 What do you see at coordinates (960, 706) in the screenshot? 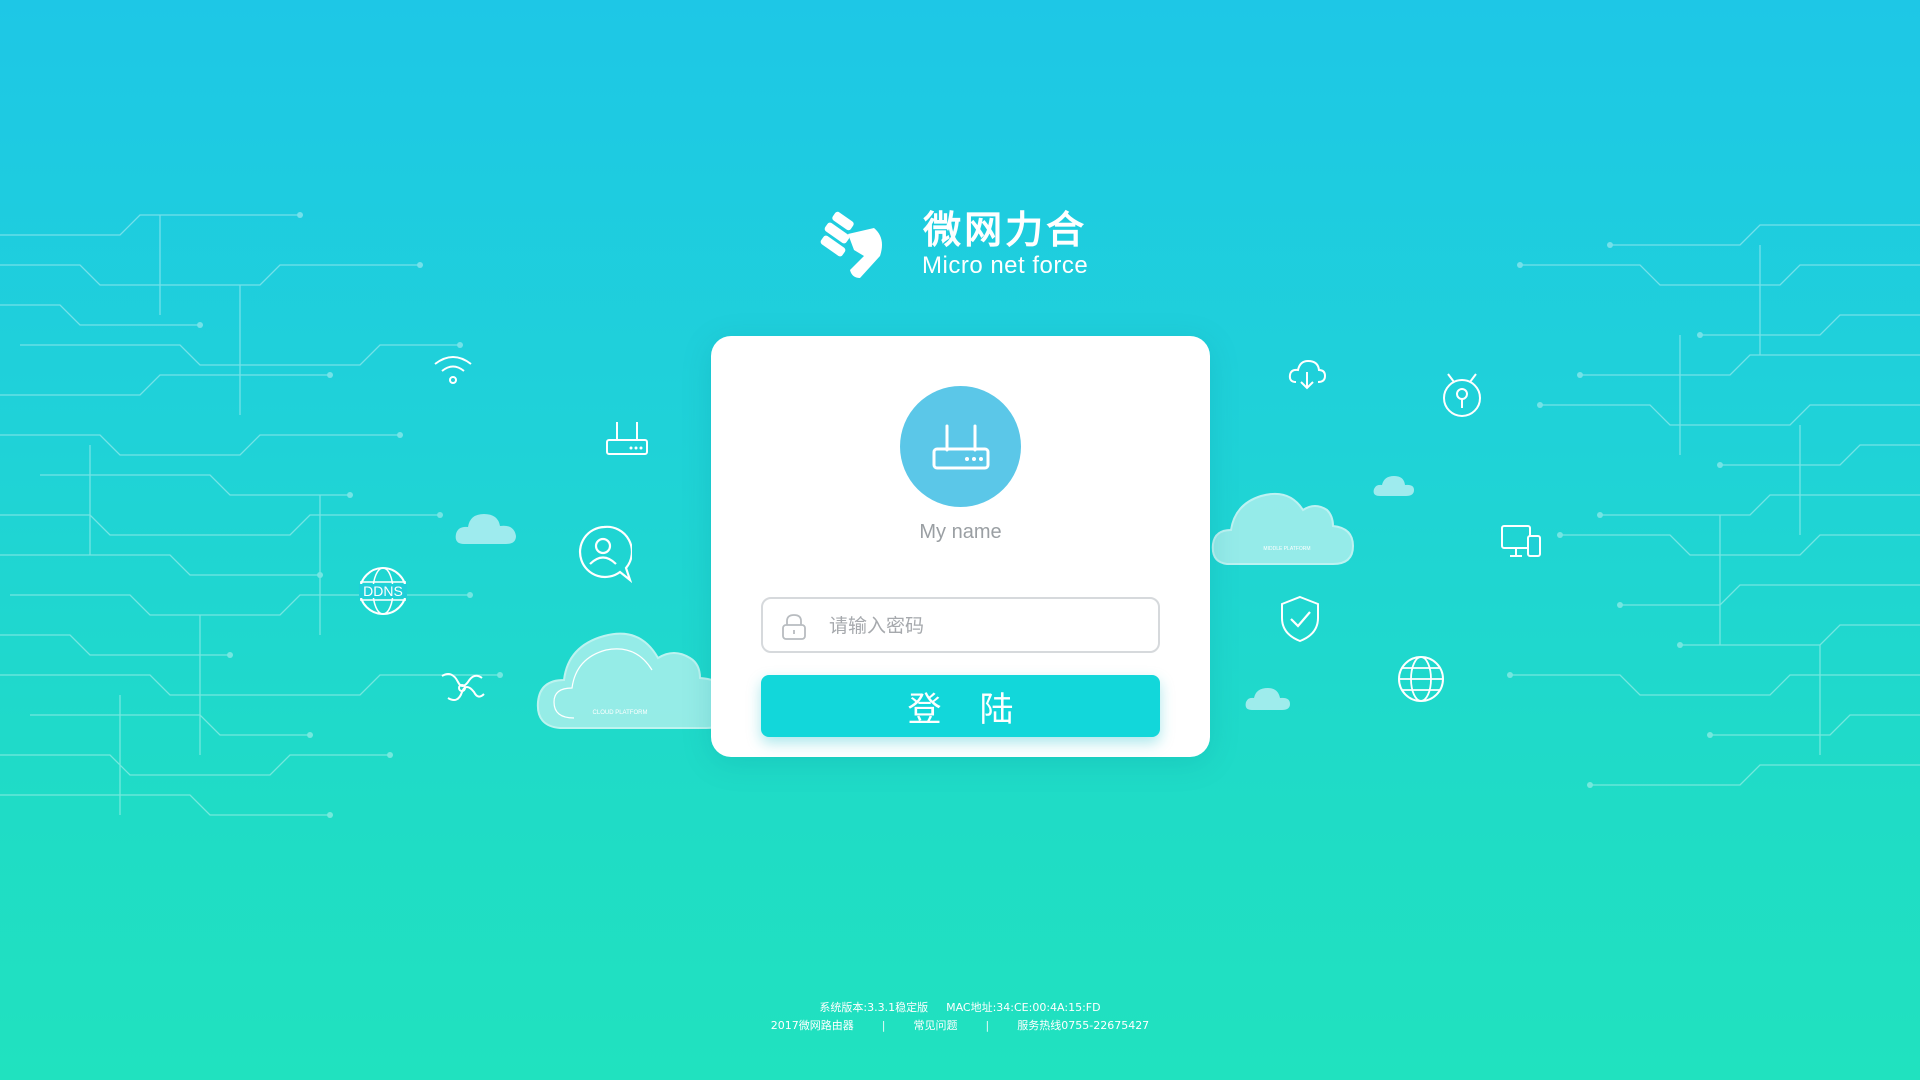
I see `login-button: 登陆` at bounding box center [960, 706].